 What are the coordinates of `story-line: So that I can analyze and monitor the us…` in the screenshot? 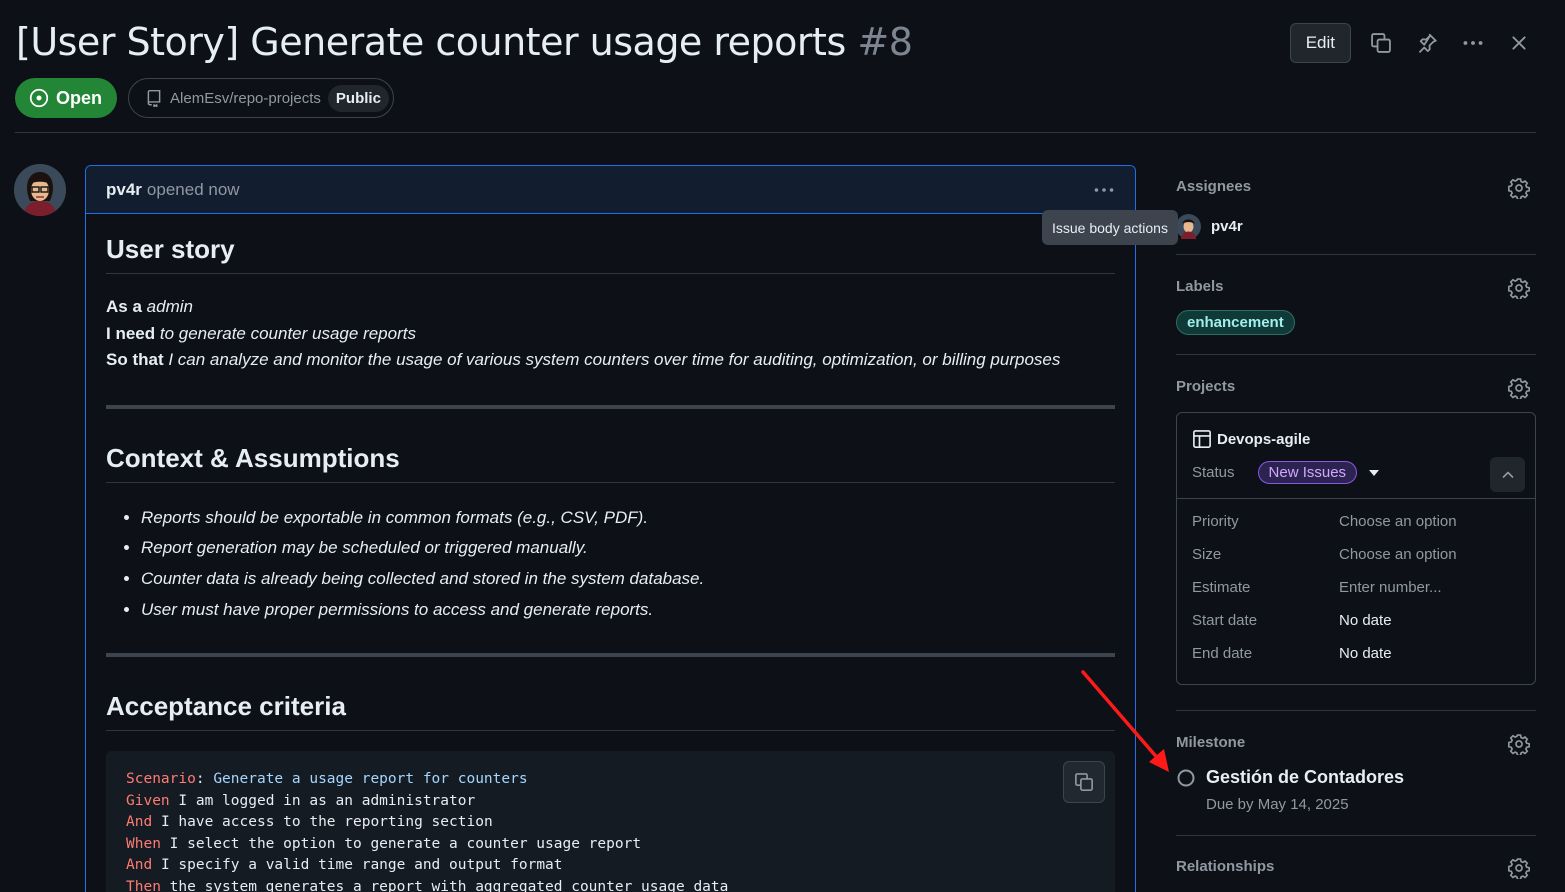 It's located at (583, 359).